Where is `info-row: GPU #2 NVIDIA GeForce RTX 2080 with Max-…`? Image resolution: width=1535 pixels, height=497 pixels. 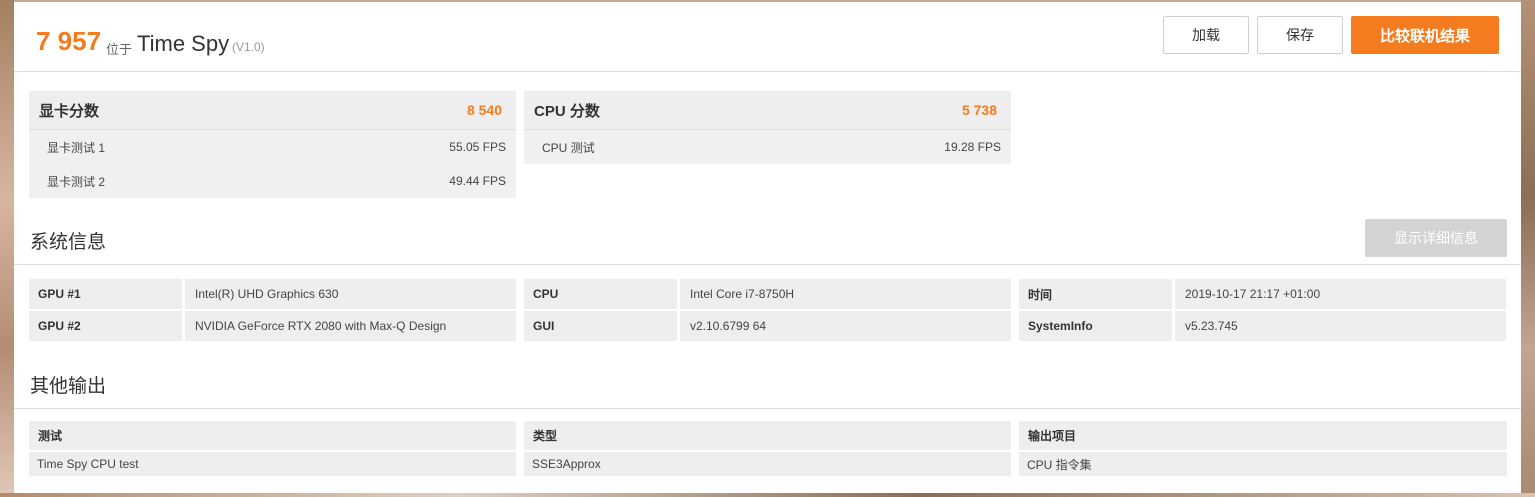
info-row: GPU #2 NVIDIA GeForce RTX 2080 with Max-… is located at coordinates (272, 326).